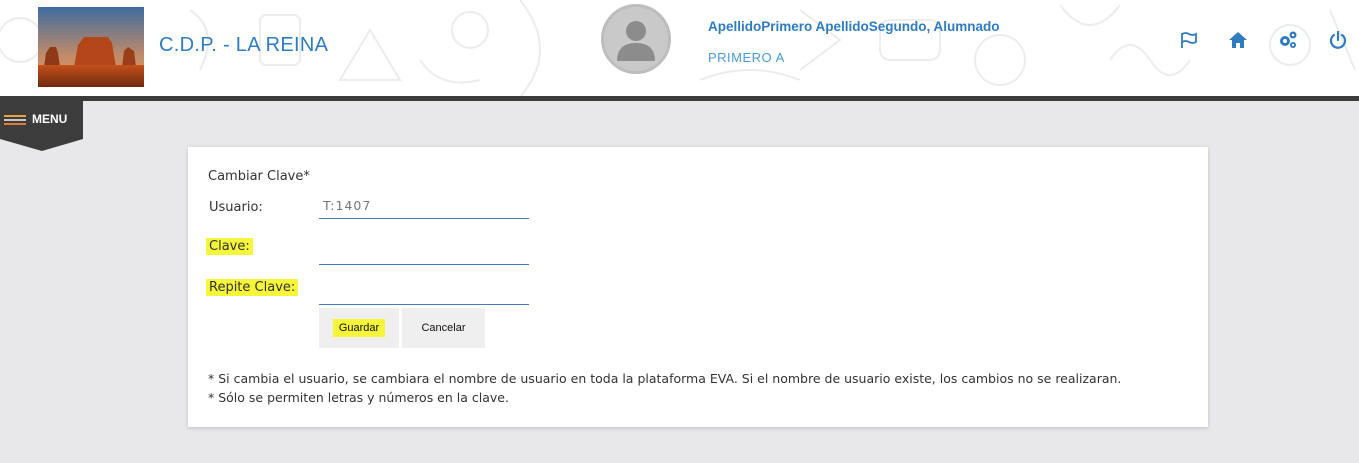  Describe the element at coordinates (236, 207) in the screenshot. I see `usuario-label: Usuario:` at that location.